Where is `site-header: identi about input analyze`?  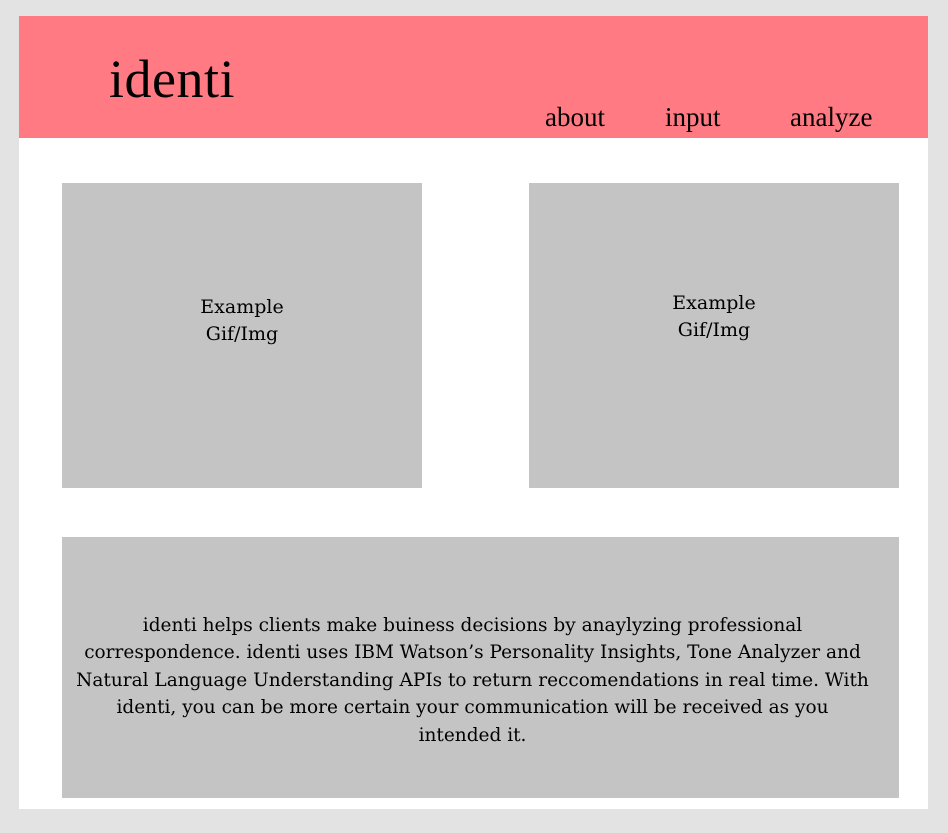 site-header: identi about input analyze is located at coordinates (473, 77).